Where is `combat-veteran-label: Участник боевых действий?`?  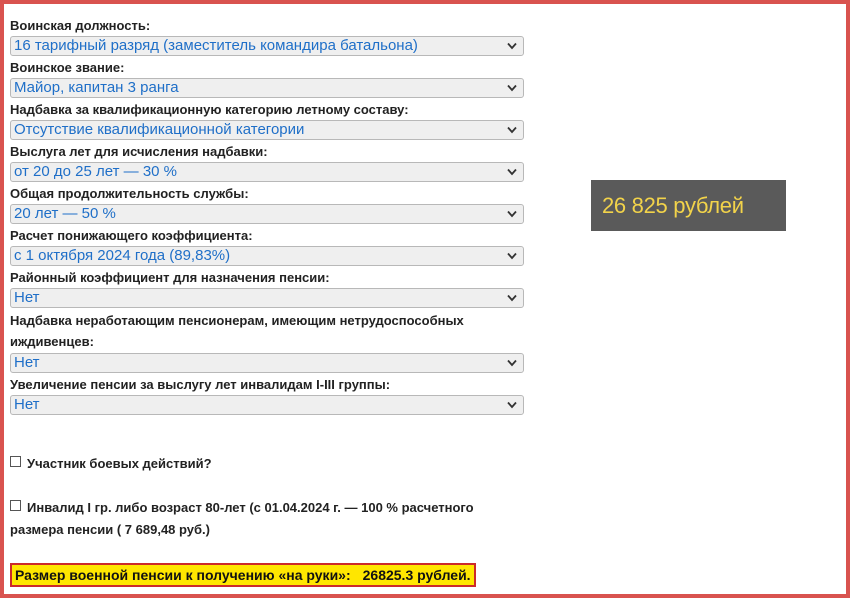 combat-veteran-label: Участник боевых действий? is located at coordinates (119, 463).